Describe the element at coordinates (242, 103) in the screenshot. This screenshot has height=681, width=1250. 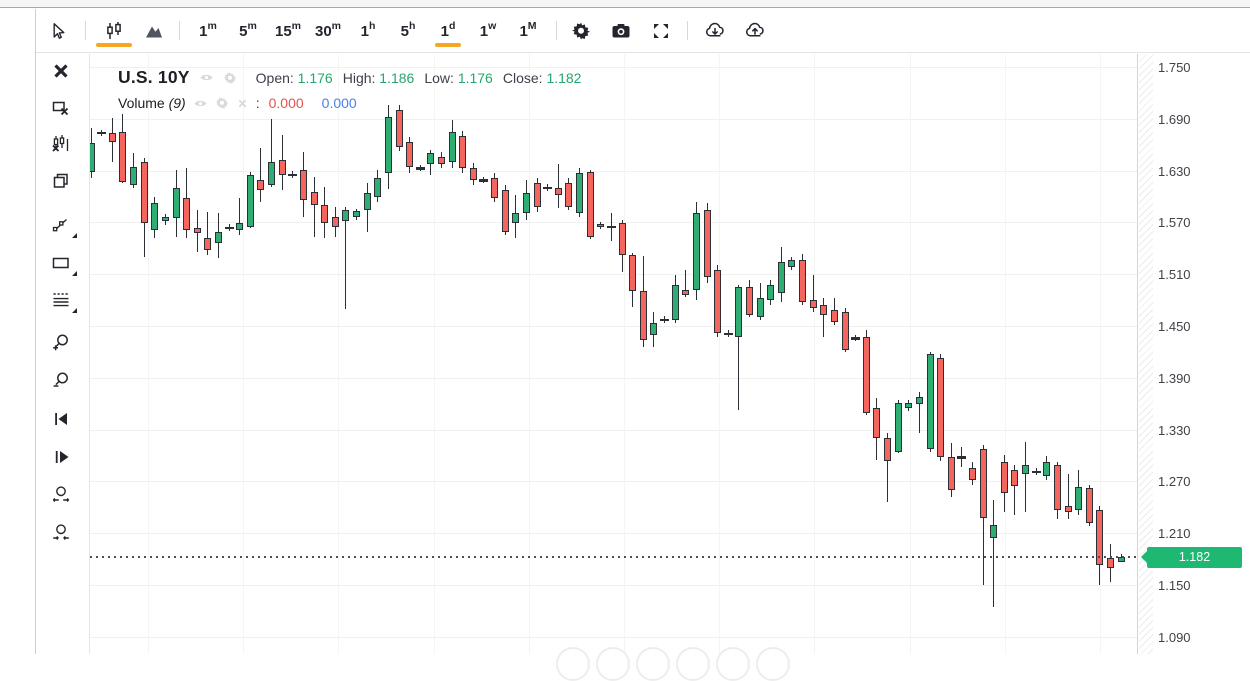
I see `close-icon` at that location.